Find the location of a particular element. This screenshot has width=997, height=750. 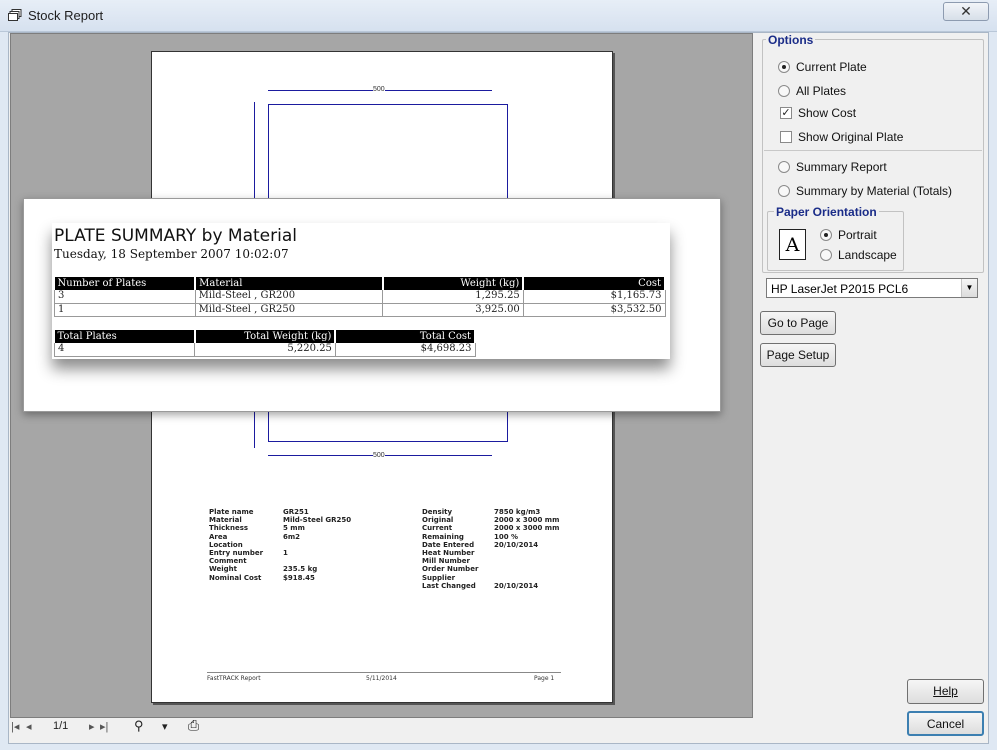

table-row: 3 Mild-Steel , GR200 1,295.25 $1,165.73 is located at coordinates (360, 297).